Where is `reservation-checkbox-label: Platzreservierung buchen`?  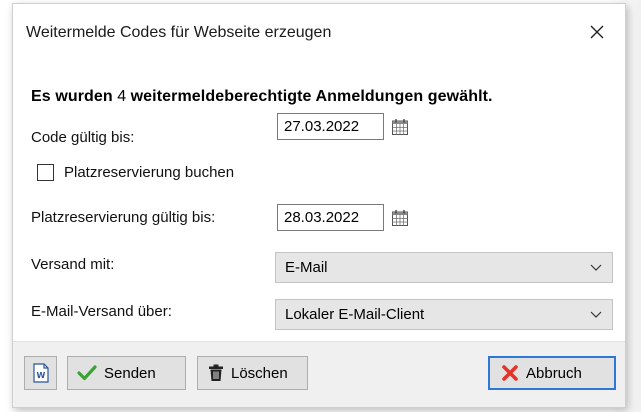 reservation-checkbox-label: Platzreservierung buchen is located at coordinates (149, 172).